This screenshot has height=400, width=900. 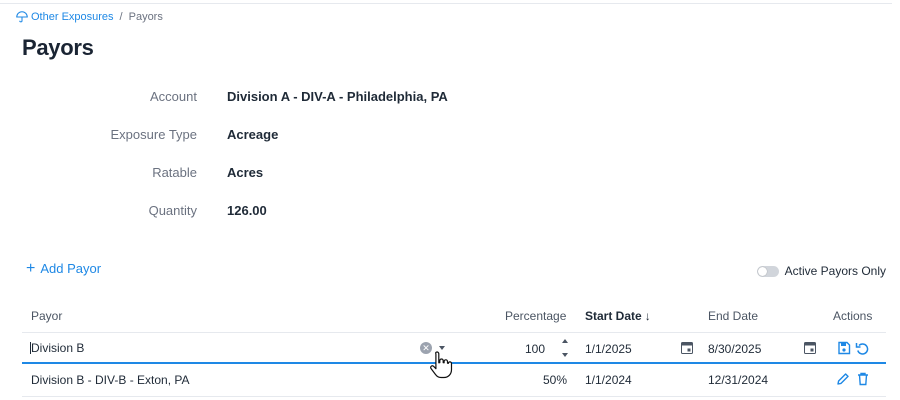 I want to click on column-header-start-date: Start Date ↓, so click(x=618, y=316).